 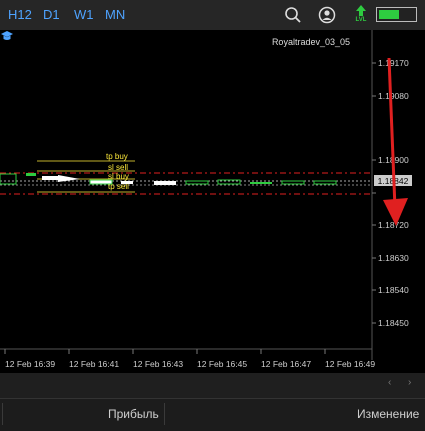 What do you see at coordinates (212, 384) in the screenshot?
I see `chart-scroll-row: ‹ ›` at bounding box center [212, 384].